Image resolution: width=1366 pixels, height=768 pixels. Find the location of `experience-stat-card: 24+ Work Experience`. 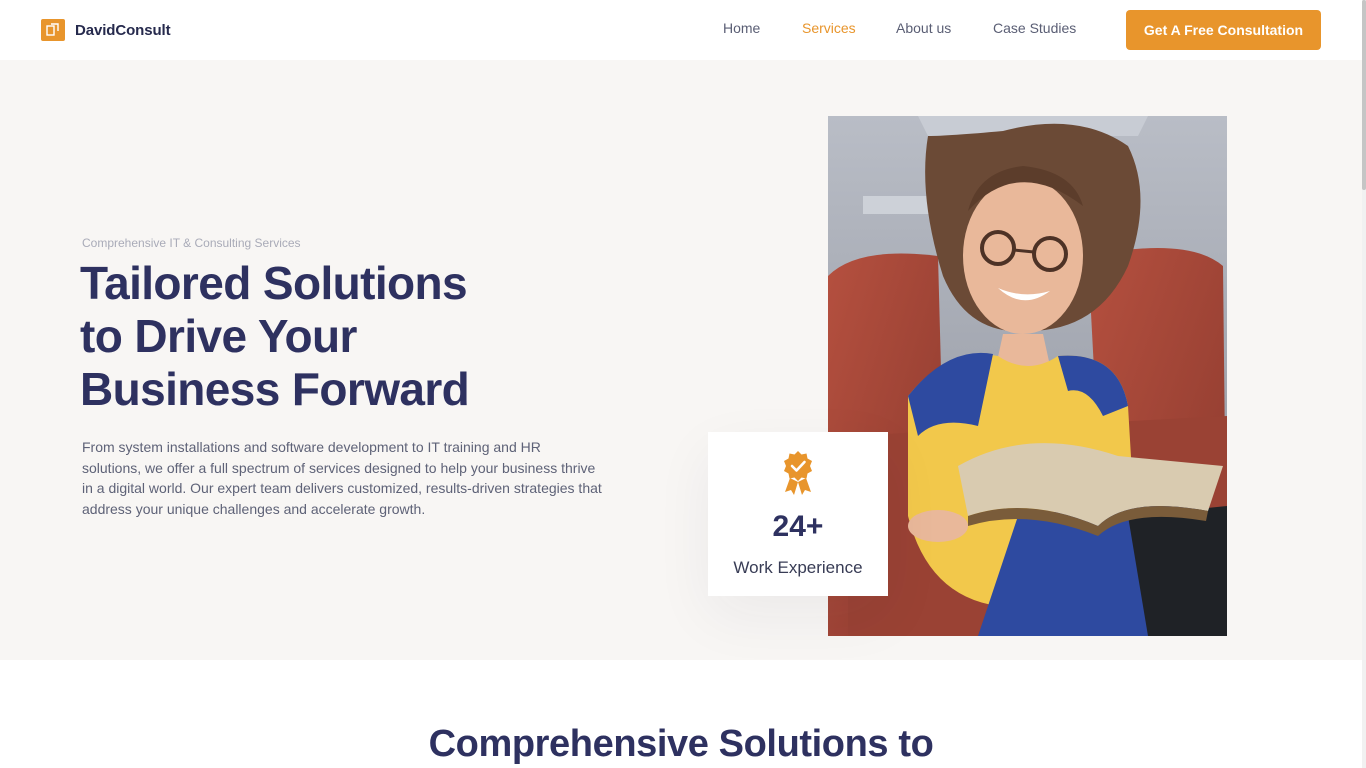

experience-stat-card: 24+ Work Experience is located at coordinates (798, 514).